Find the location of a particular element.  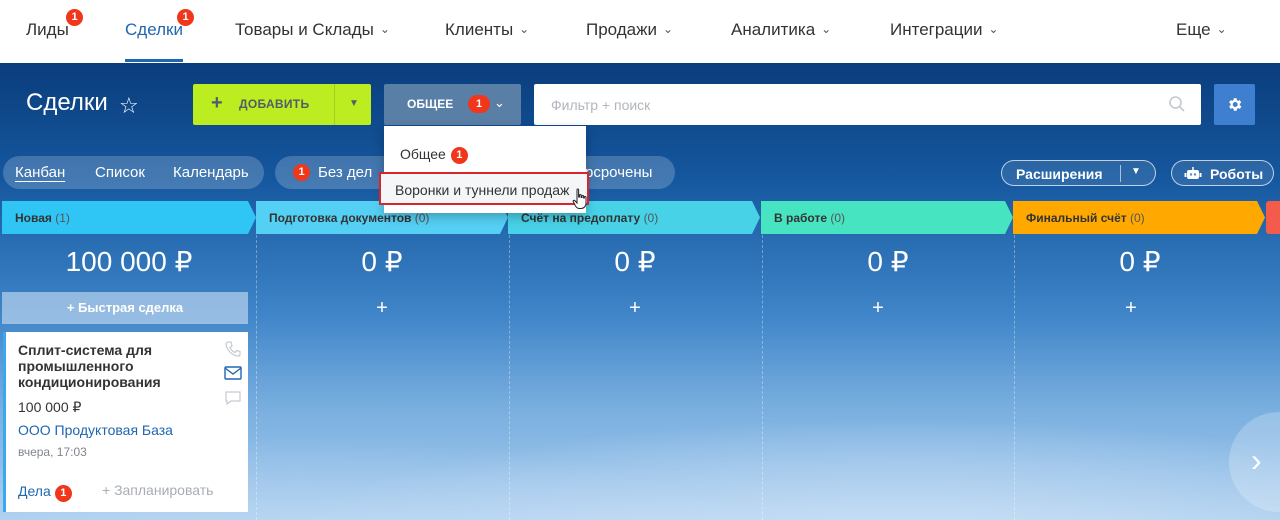

deal-activities-label: Дела is located at coordinates (34, 491).